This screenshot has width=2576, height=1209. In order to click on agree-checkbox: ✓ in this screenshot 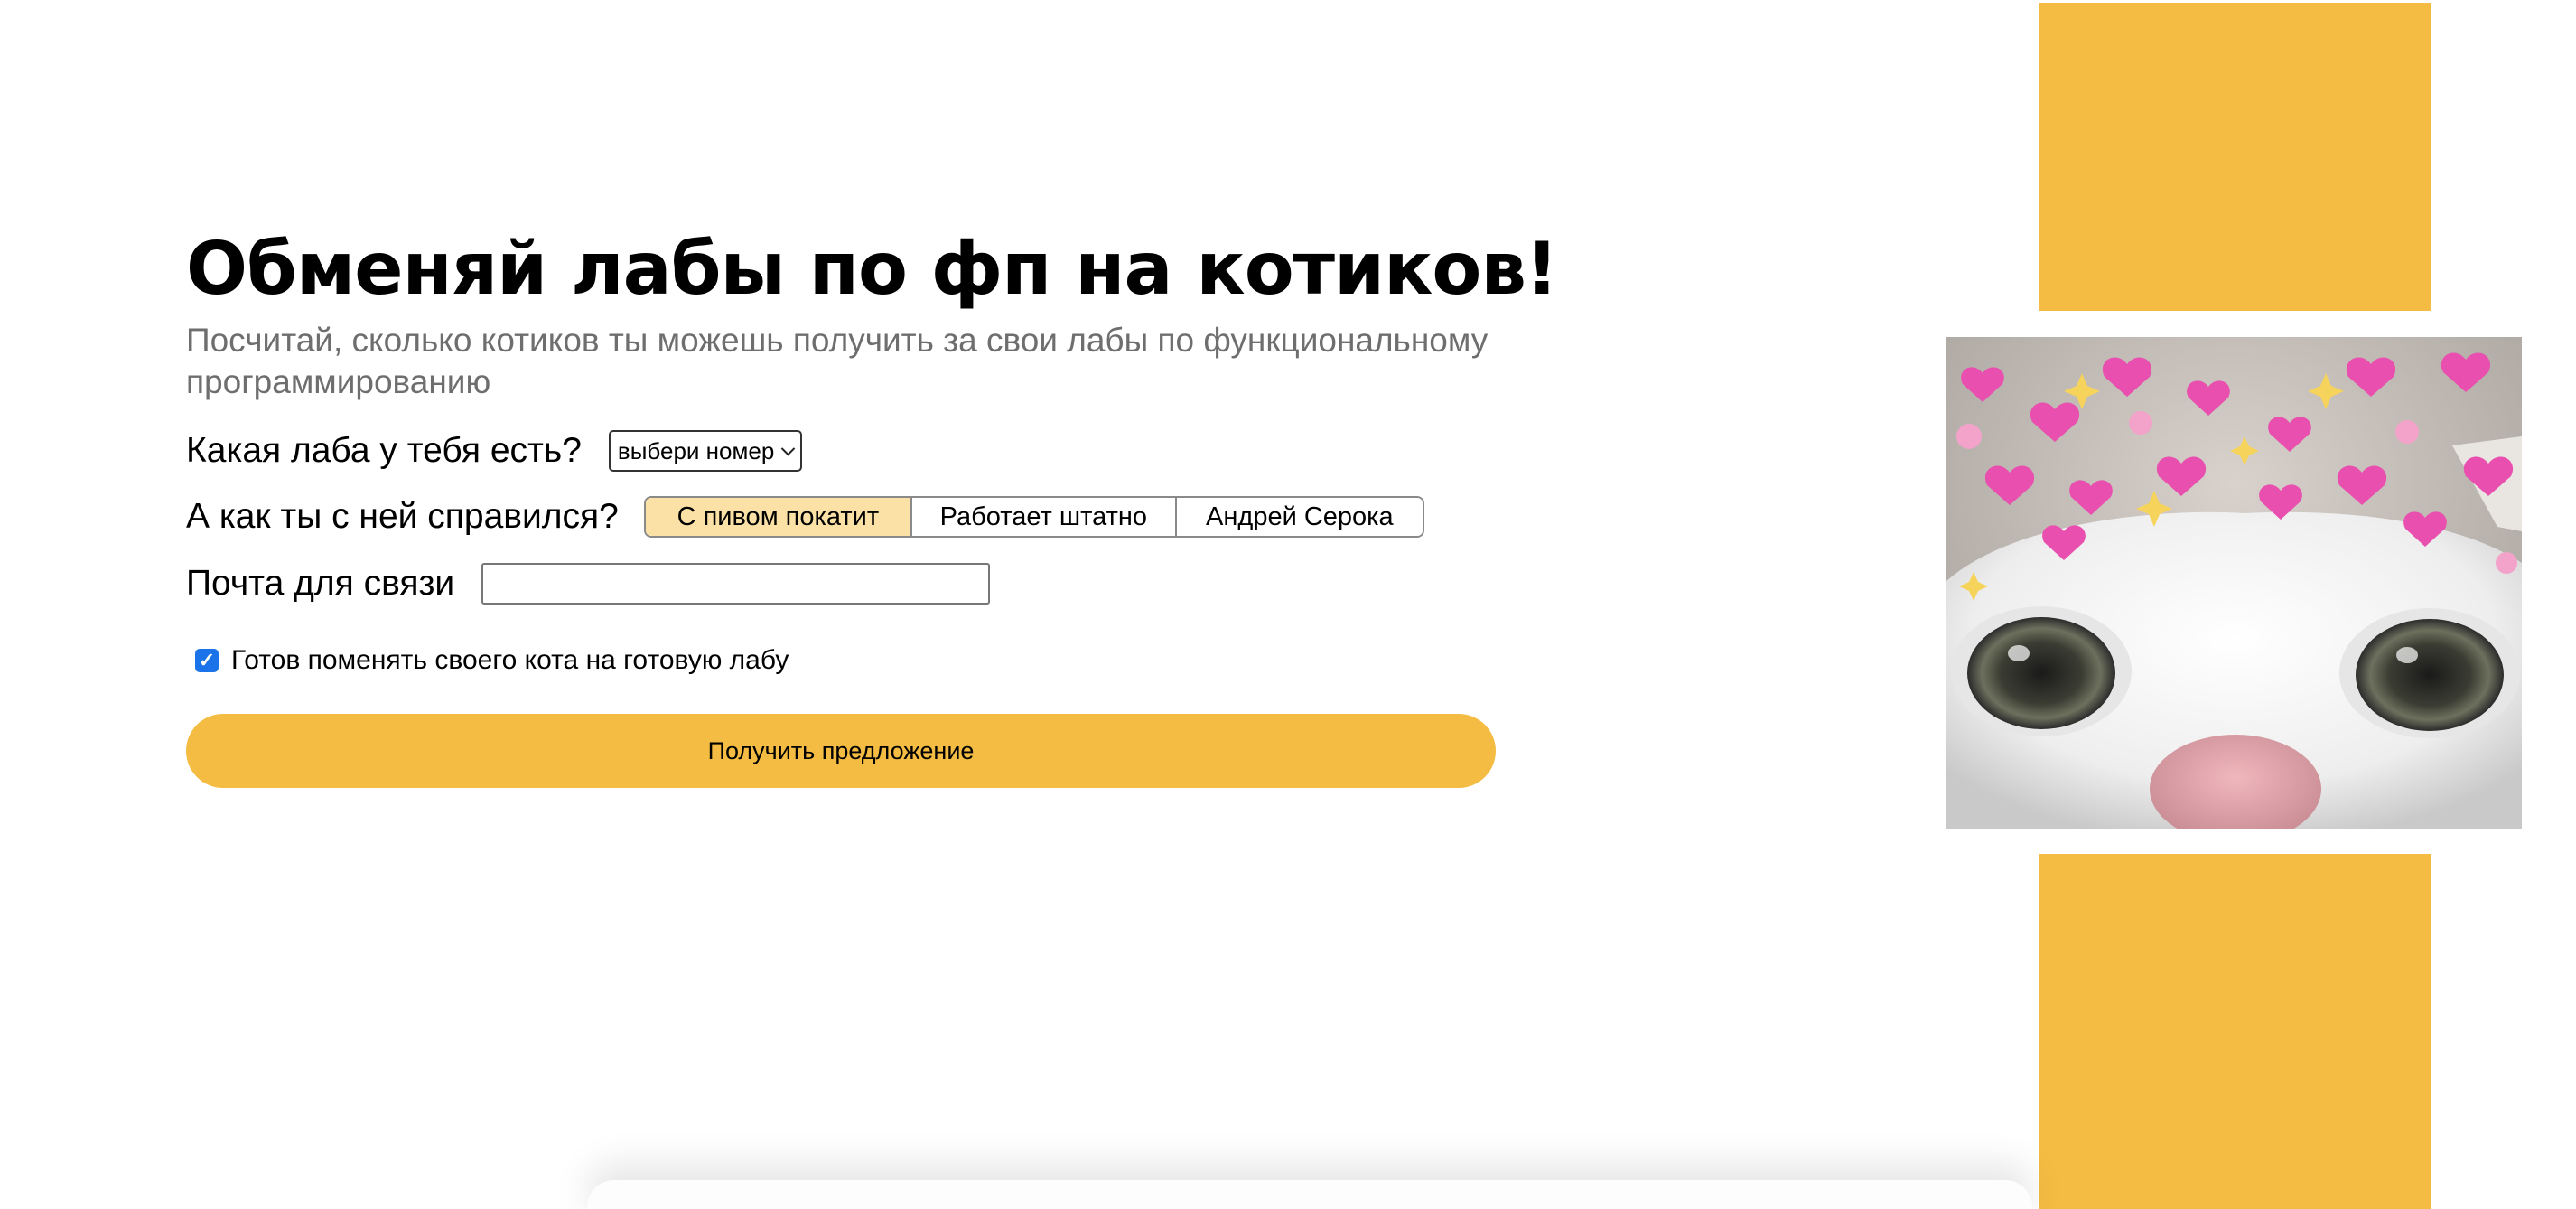, I will do `click(207, 660)`.